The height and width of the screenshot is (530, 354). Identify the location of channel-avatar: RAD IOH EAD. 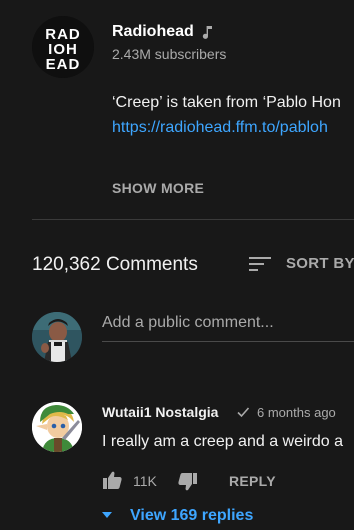
(63, 47).